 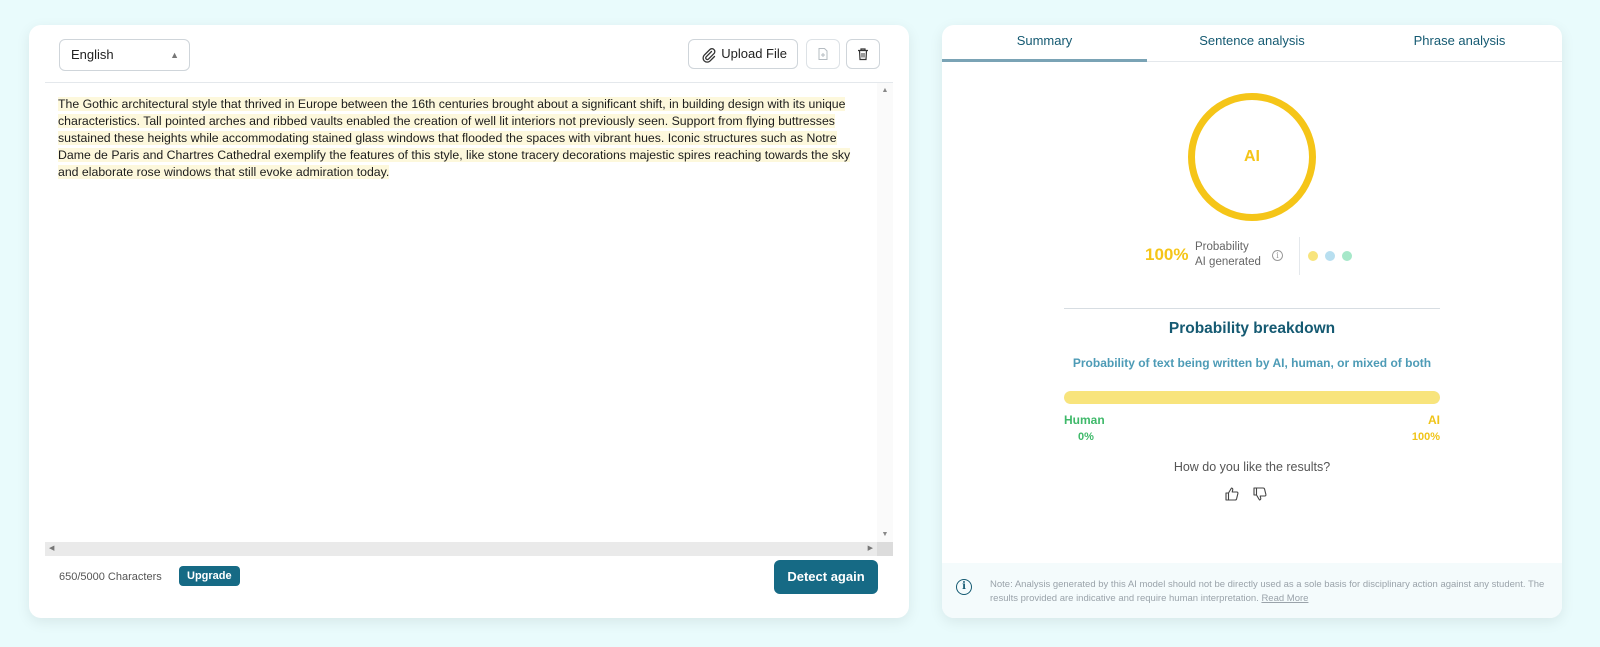 What do you see at coordinates (709, 55) in the screenshot?
I see `paperclip-icon` at bounding box center [709, 55].